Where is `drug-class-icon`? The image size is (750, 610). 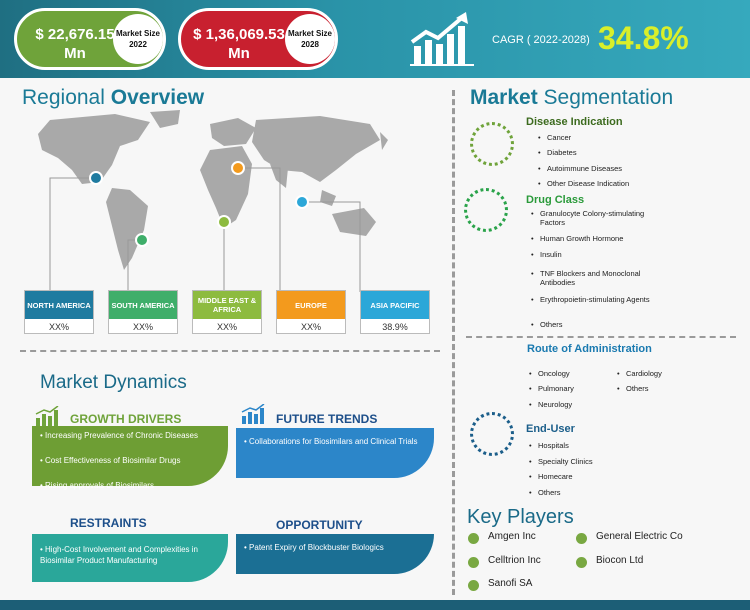
drug-class-icon is located at coordinates (486, 210).